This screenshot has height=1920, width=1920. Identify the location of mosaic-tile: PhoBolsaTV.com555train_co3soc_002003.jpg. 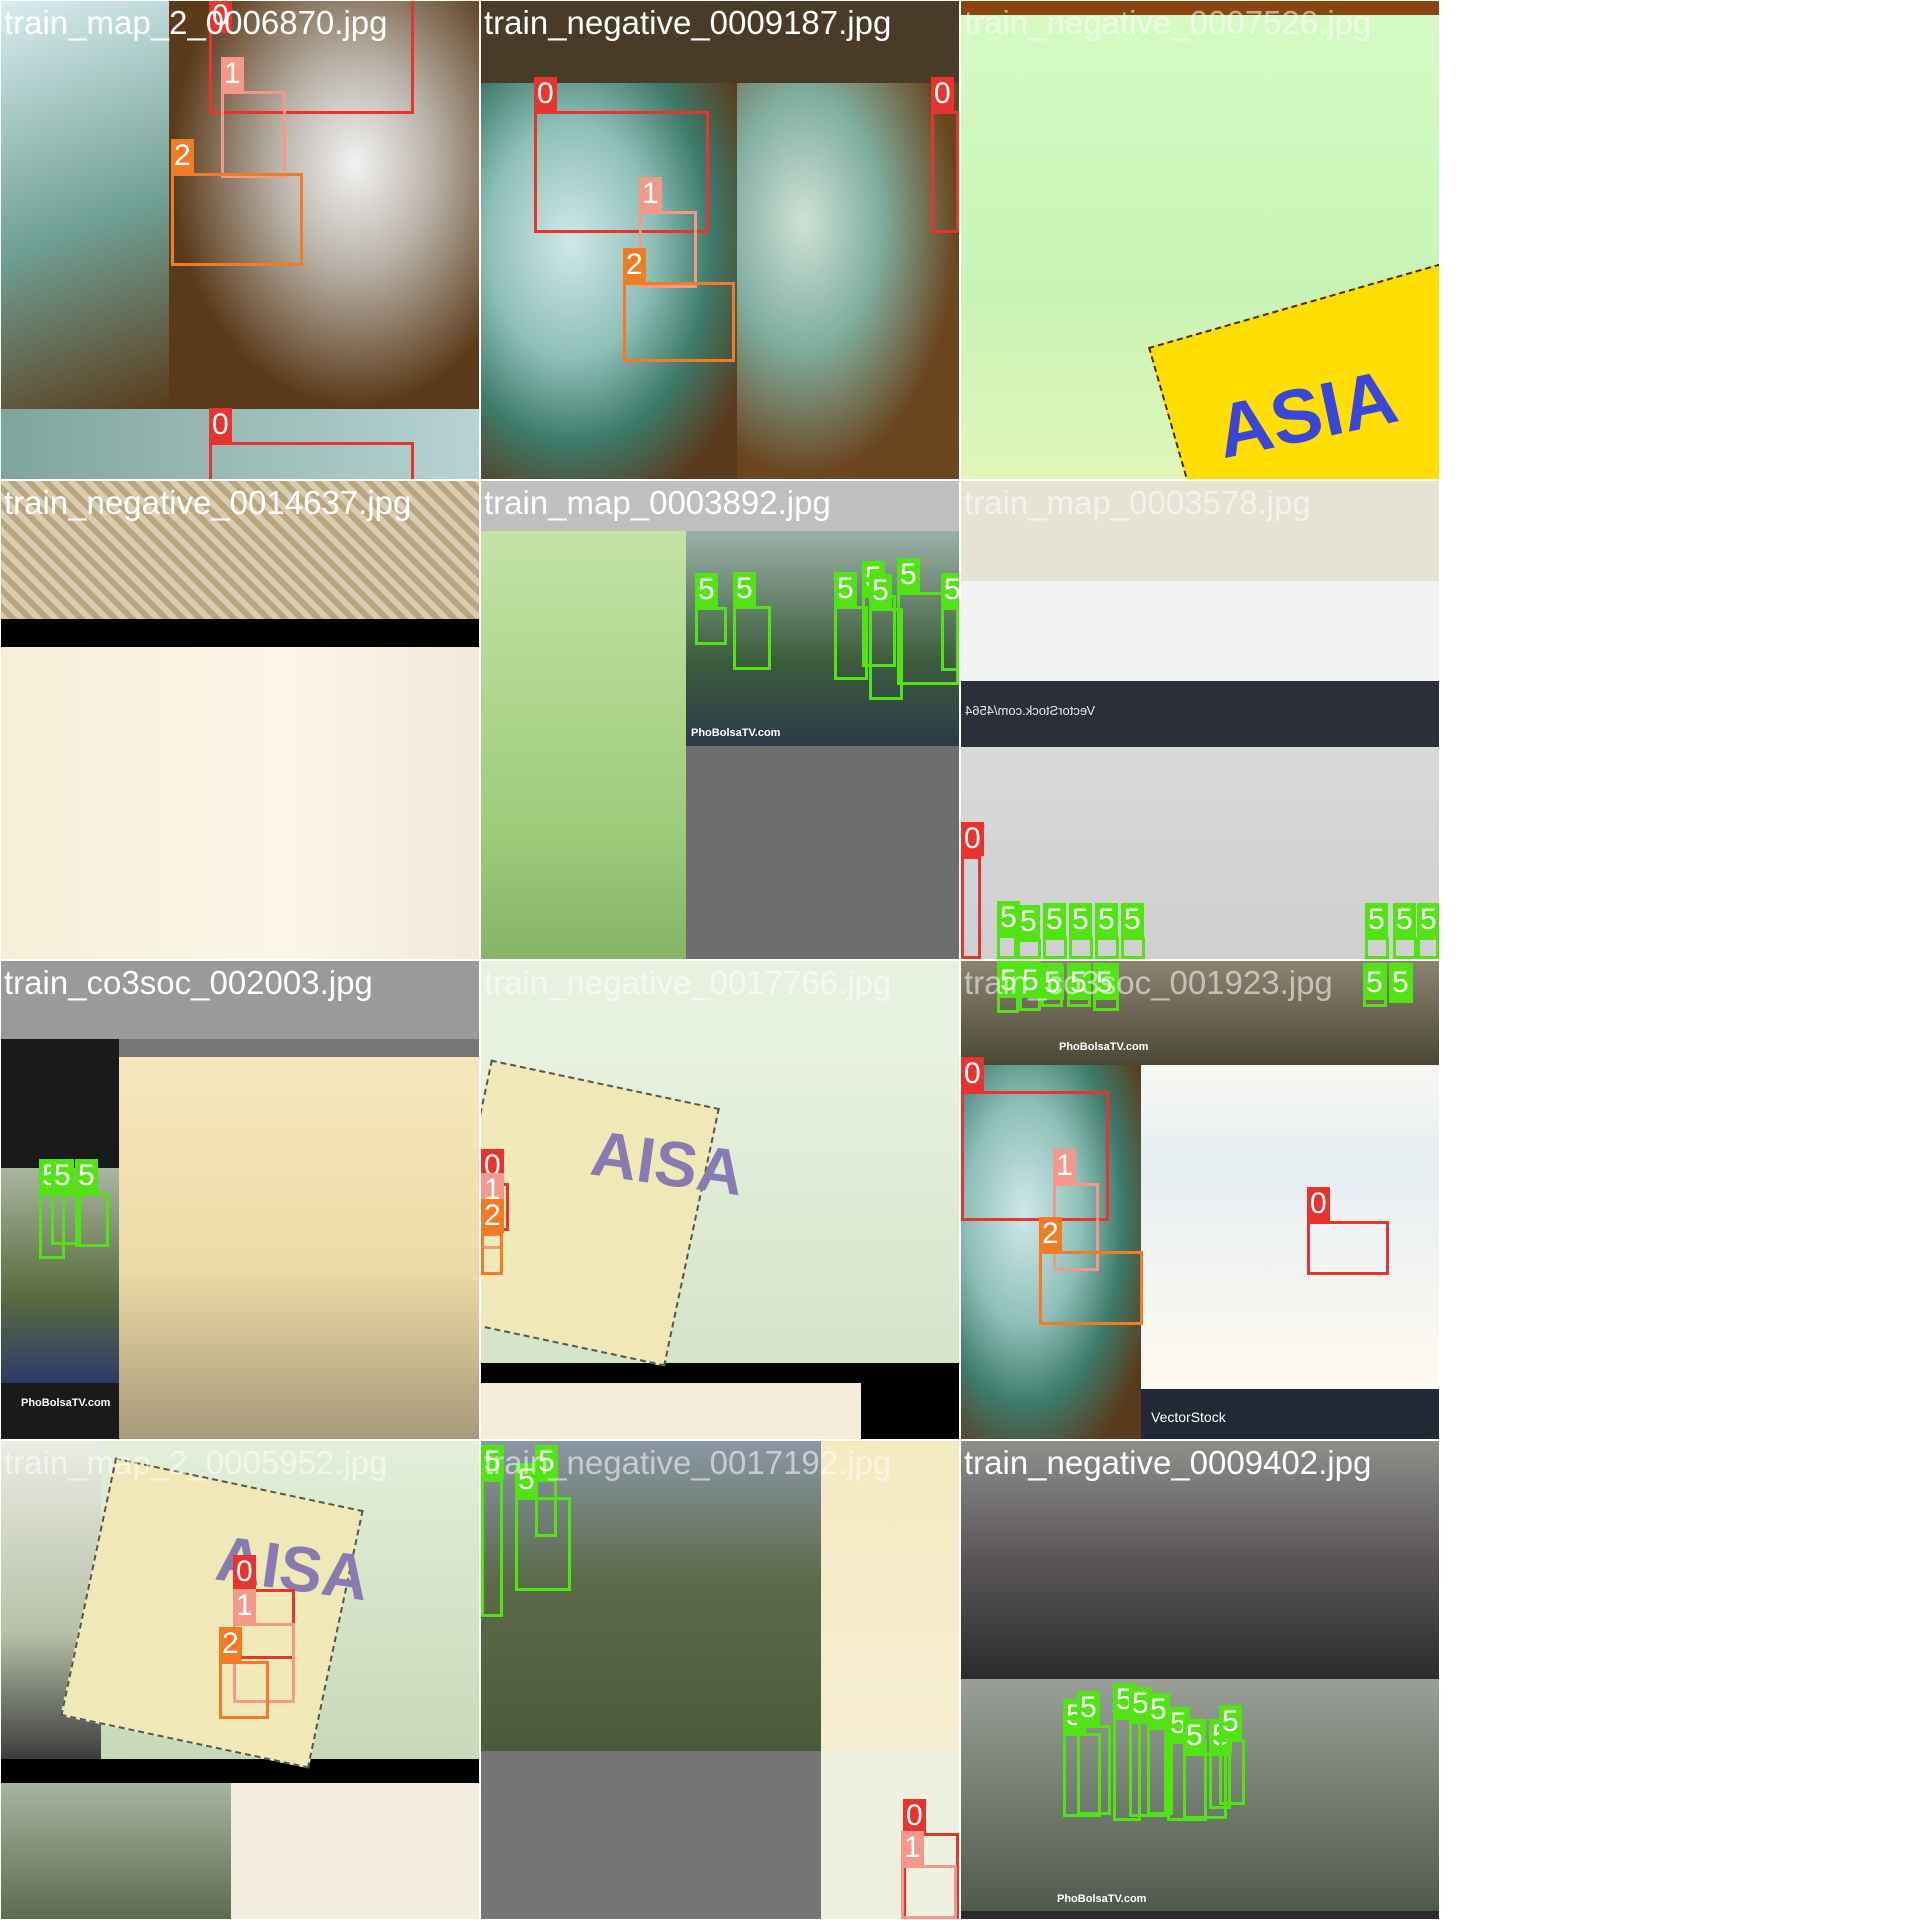
(240, 1200).